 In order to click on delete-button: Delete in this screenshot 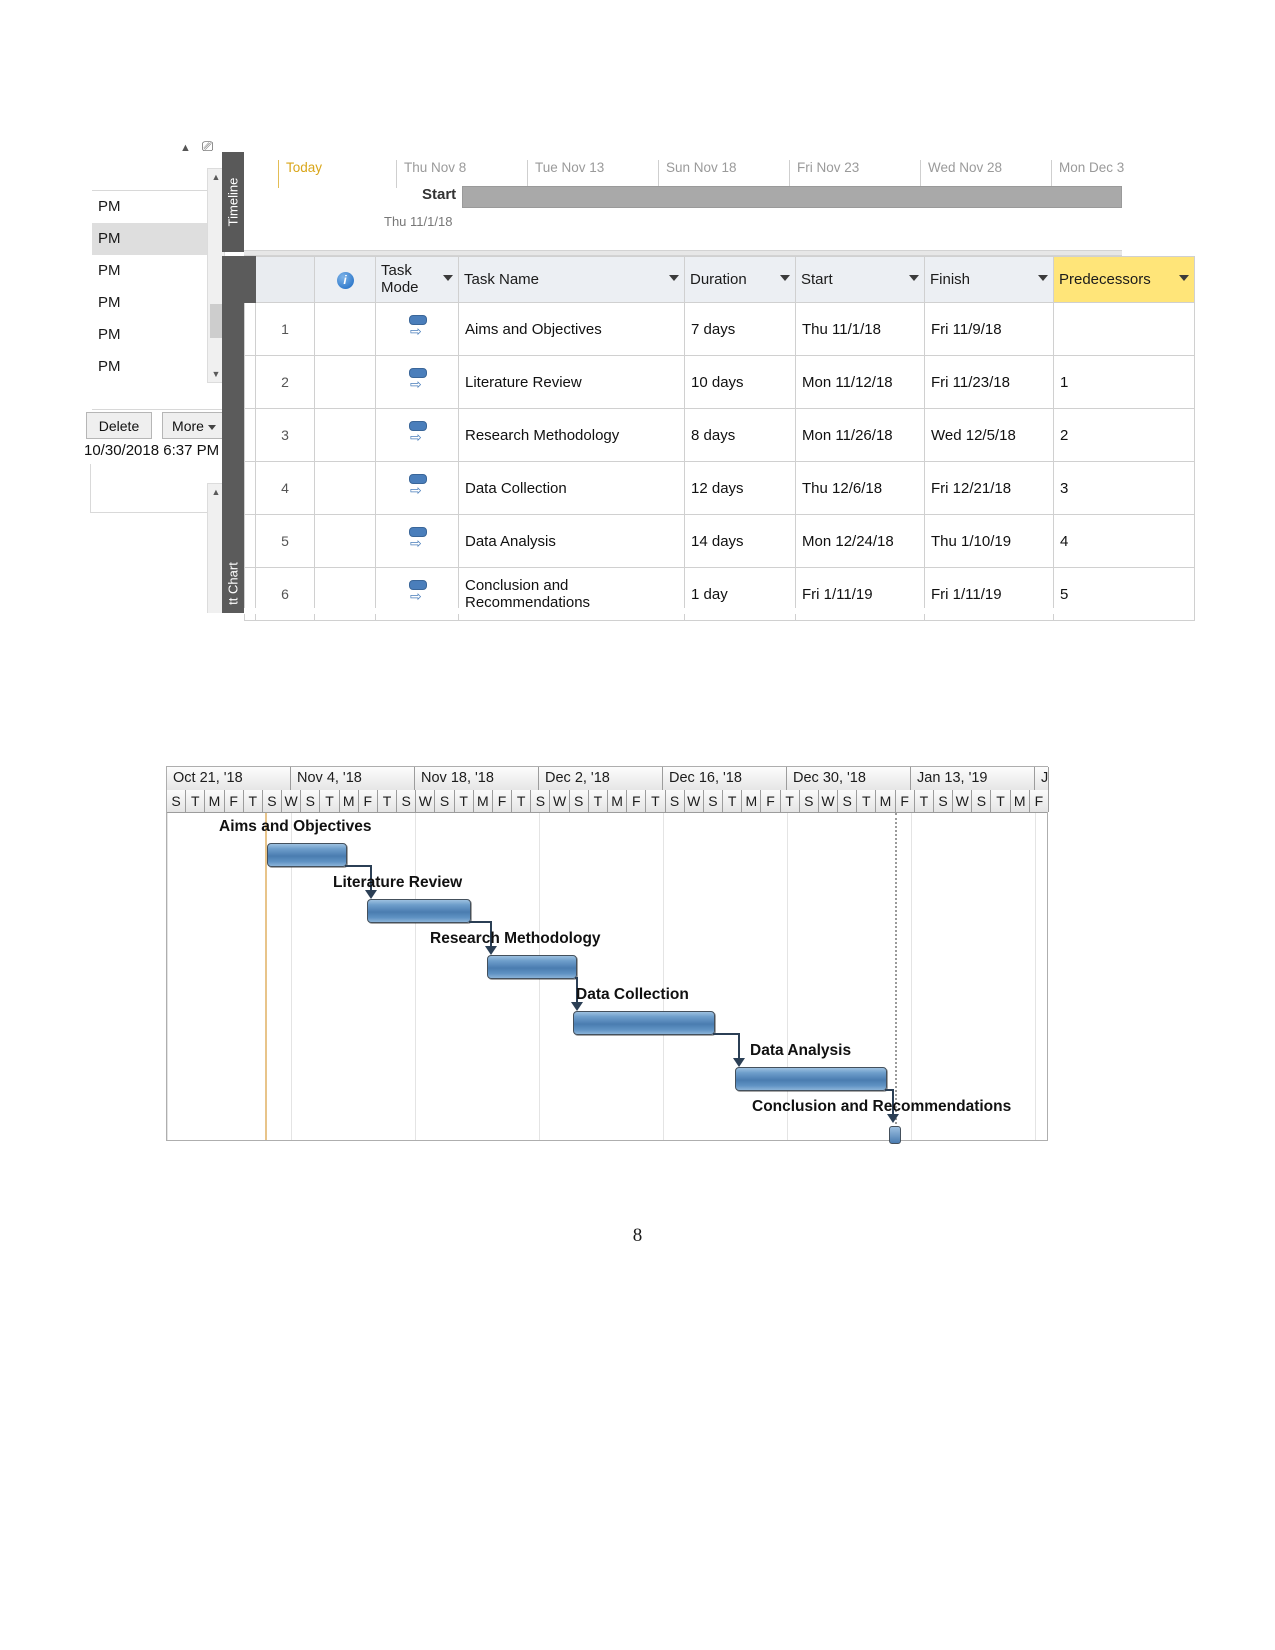, I will do `click(119, 425)`.